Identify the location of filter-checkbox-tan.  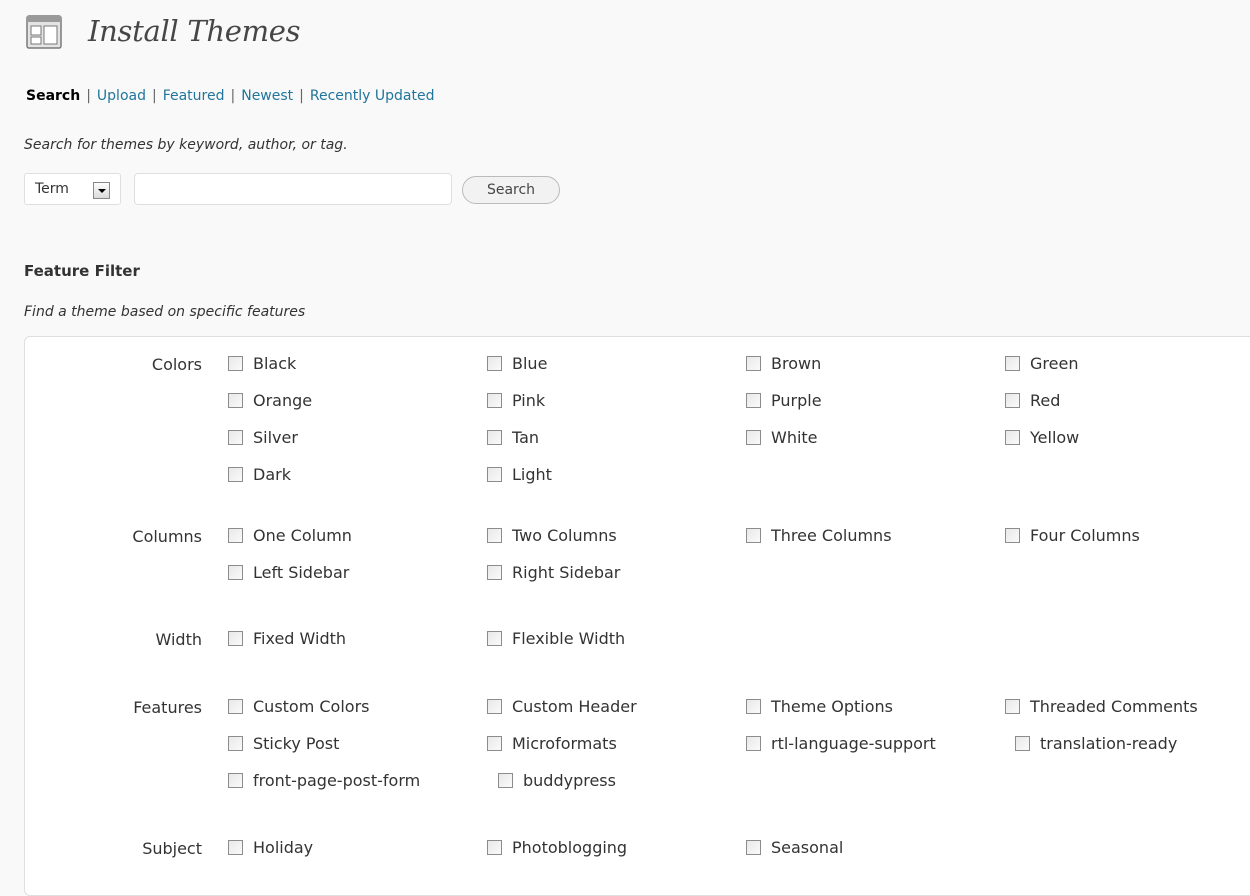
(494, 437).